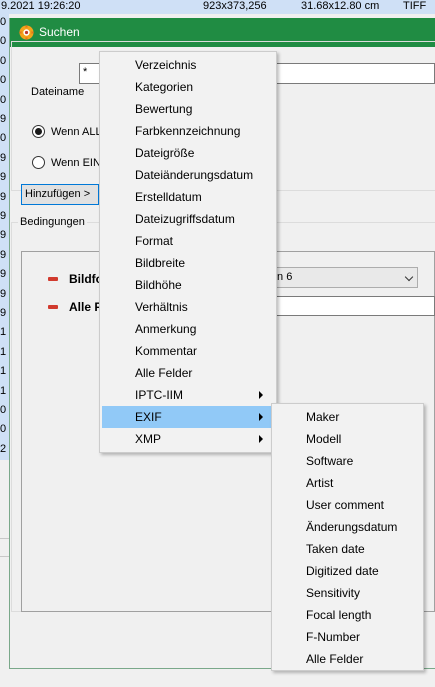 This screenshot has width=435, height=687. I want to click on menu-item-label: Bildhöhe, so click(158, 285).